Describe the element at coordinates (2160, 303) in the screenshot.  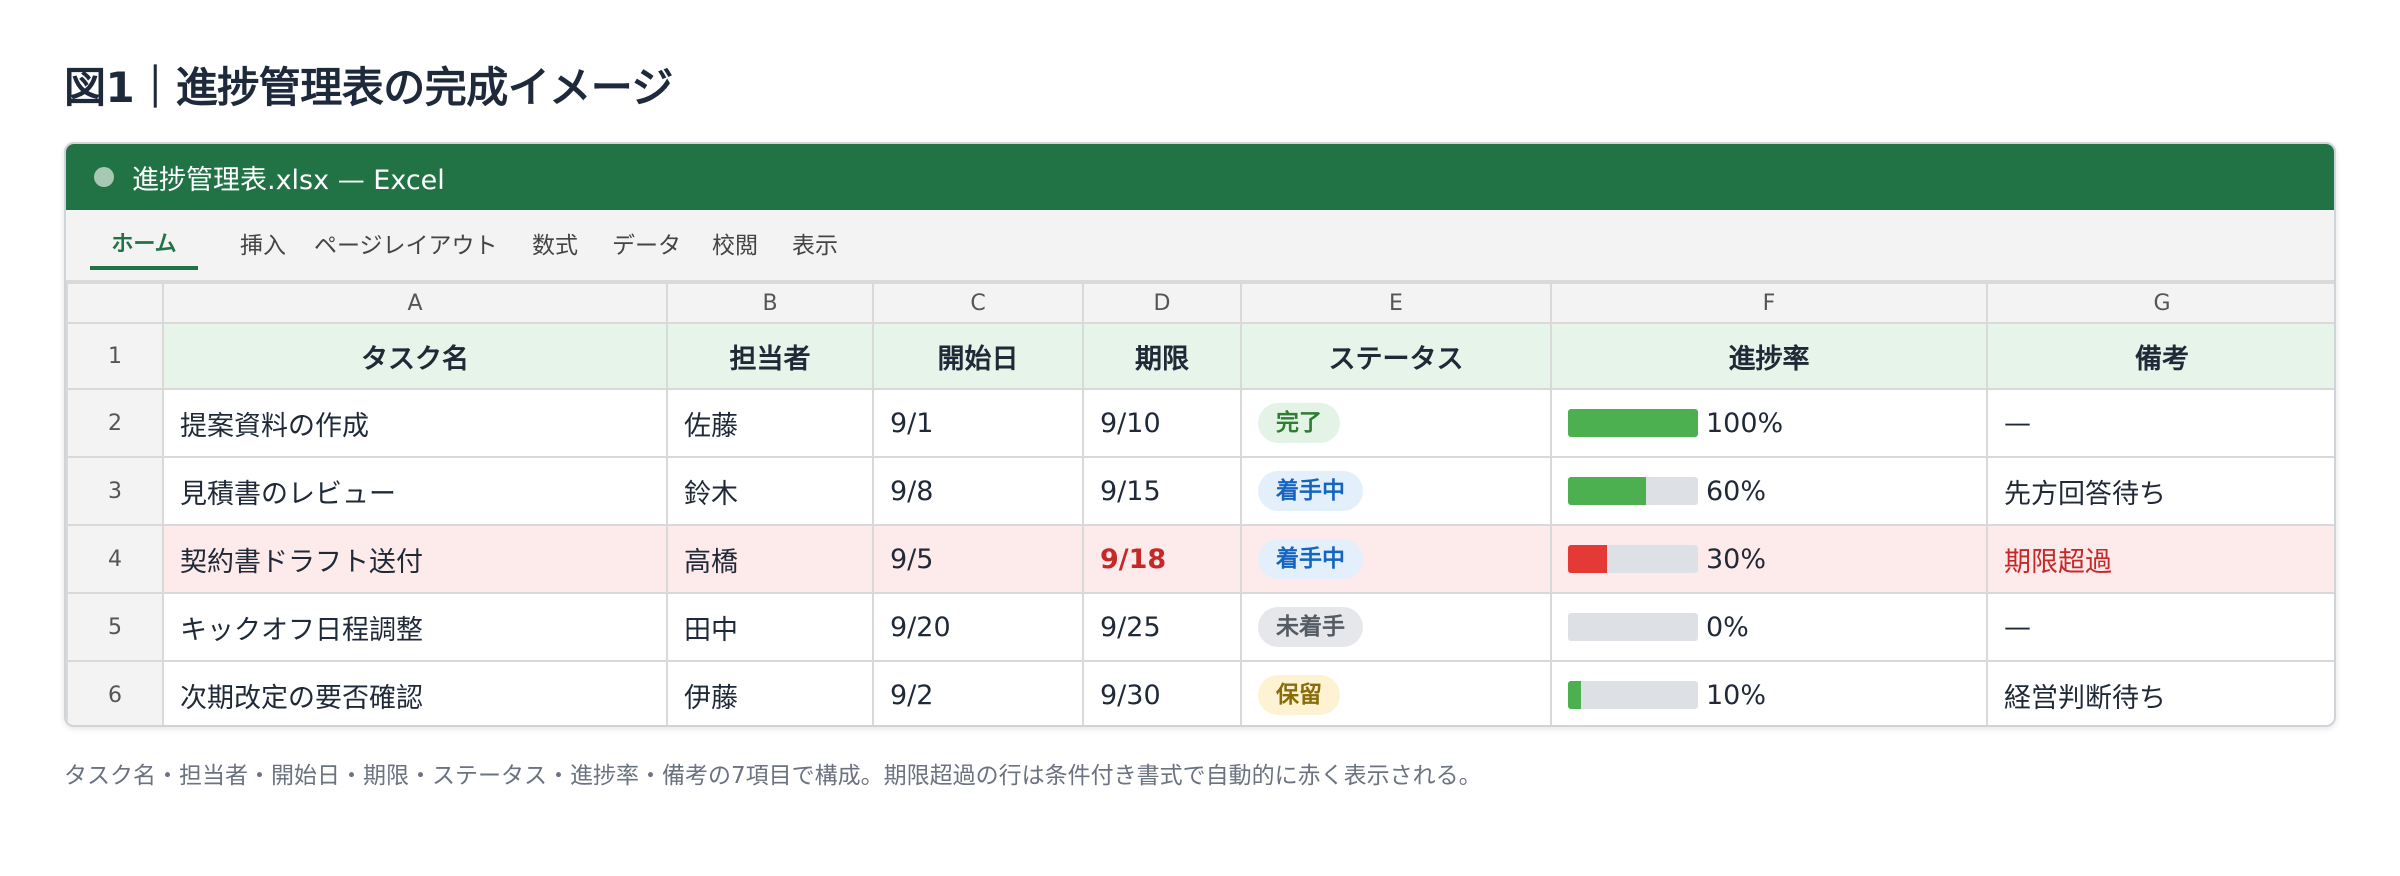
I see `column-header-g: G` at that location.